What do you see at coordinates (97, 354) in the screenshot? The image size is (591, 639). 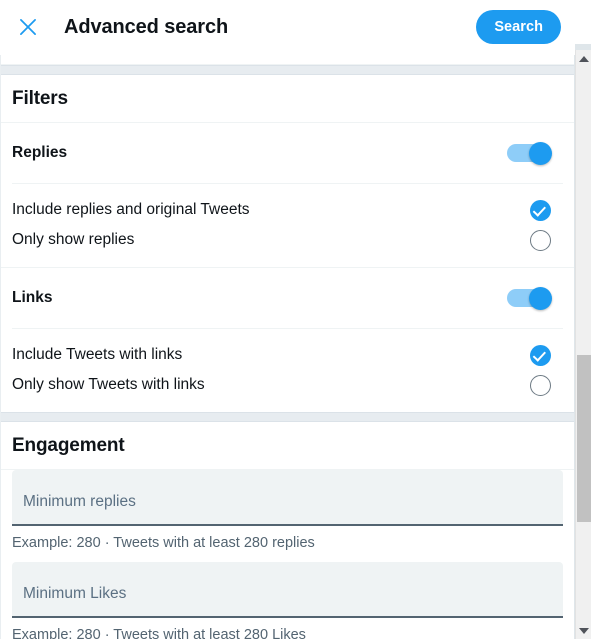 I see `option-label: Include Tweets with links` at bounding box center [97, 354].